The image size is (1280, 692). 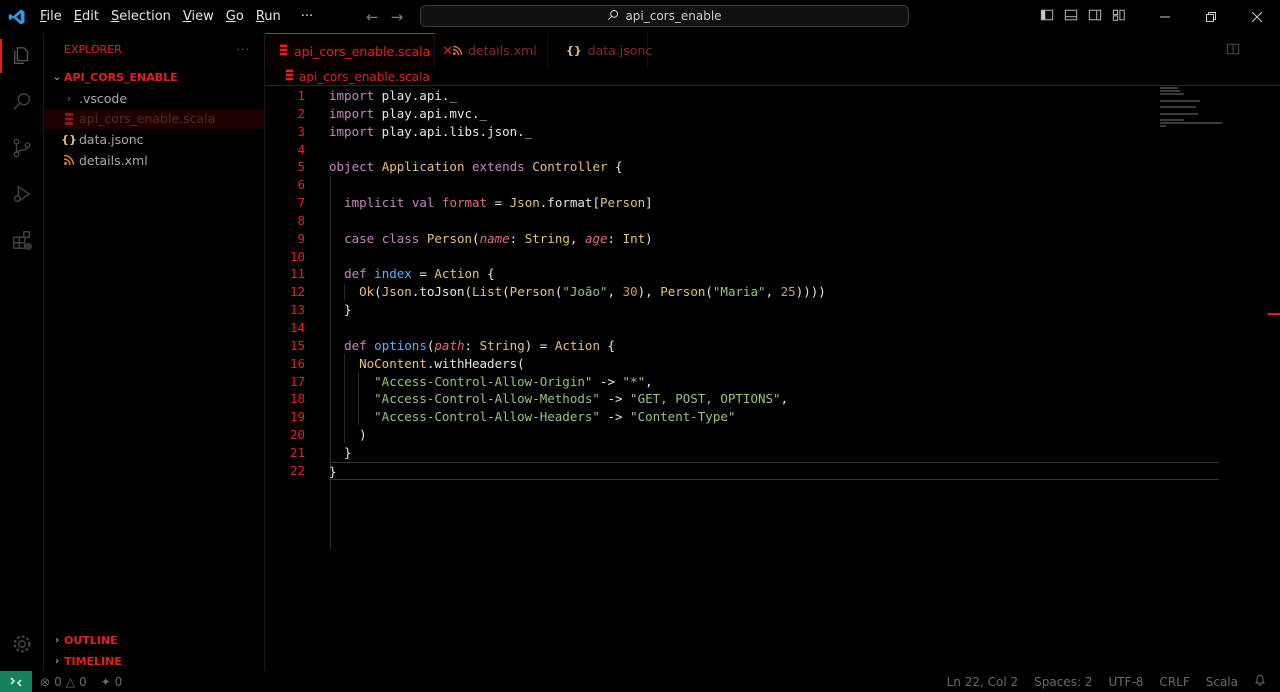 What do you see at coordinates (154, 119) in the screenshot?
I see `tree-item-api-cors-enable-scala: api_cors_enable.scala` at bounding box center [154, 119].